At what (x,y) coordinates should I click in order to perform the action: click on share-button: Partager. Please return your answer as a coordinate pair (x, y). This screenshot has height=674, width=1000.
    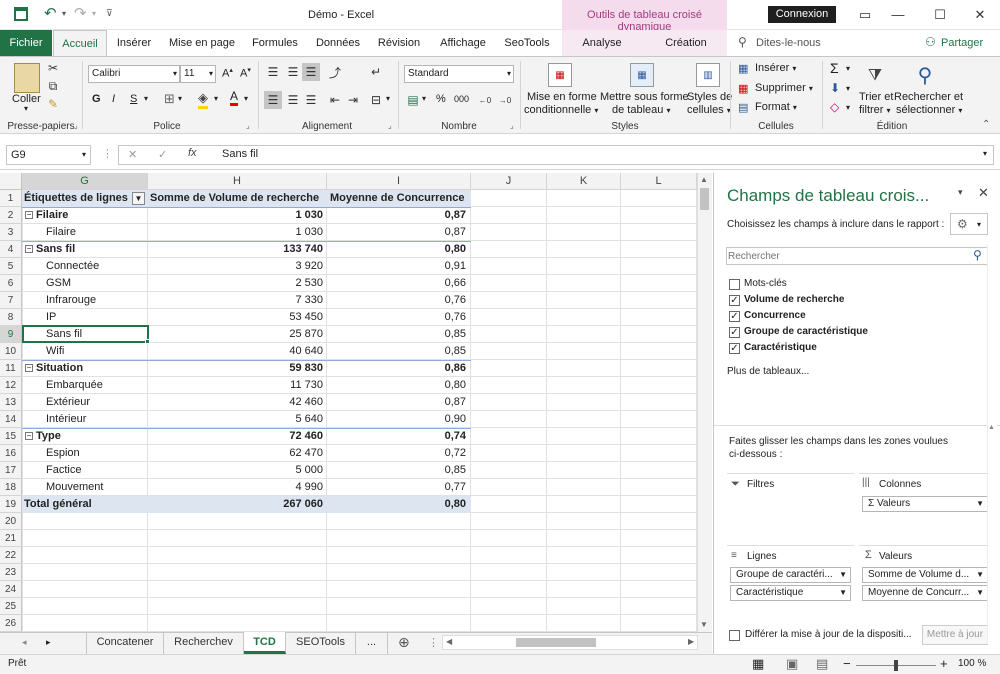
    Looking at the image, I should click on (962, 43).